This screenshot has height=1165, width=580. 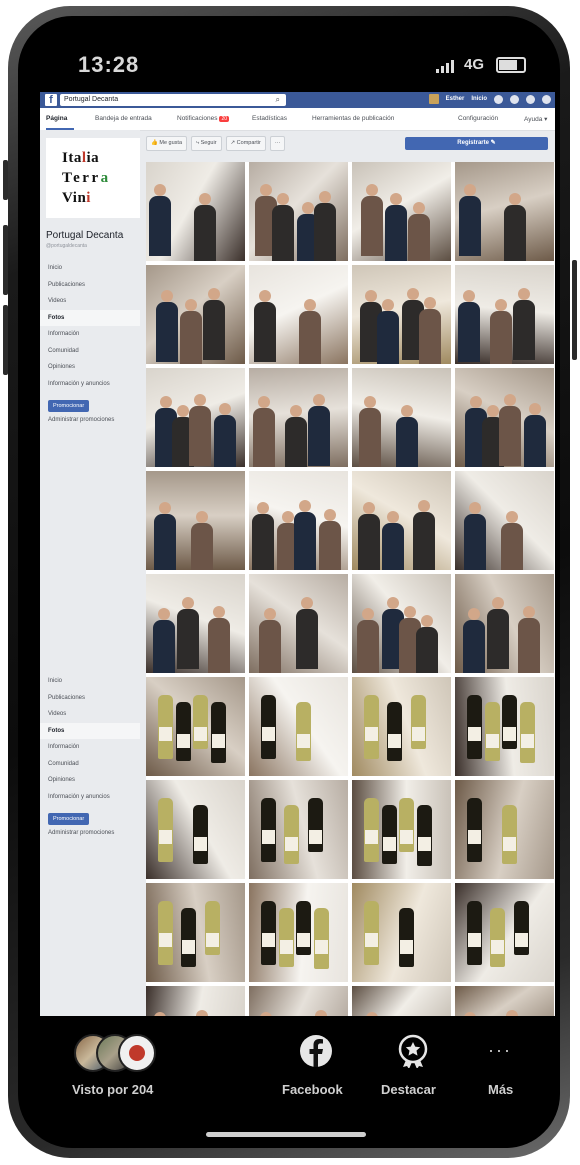 I want to click on messages-icon, so click(x=514, y=99).